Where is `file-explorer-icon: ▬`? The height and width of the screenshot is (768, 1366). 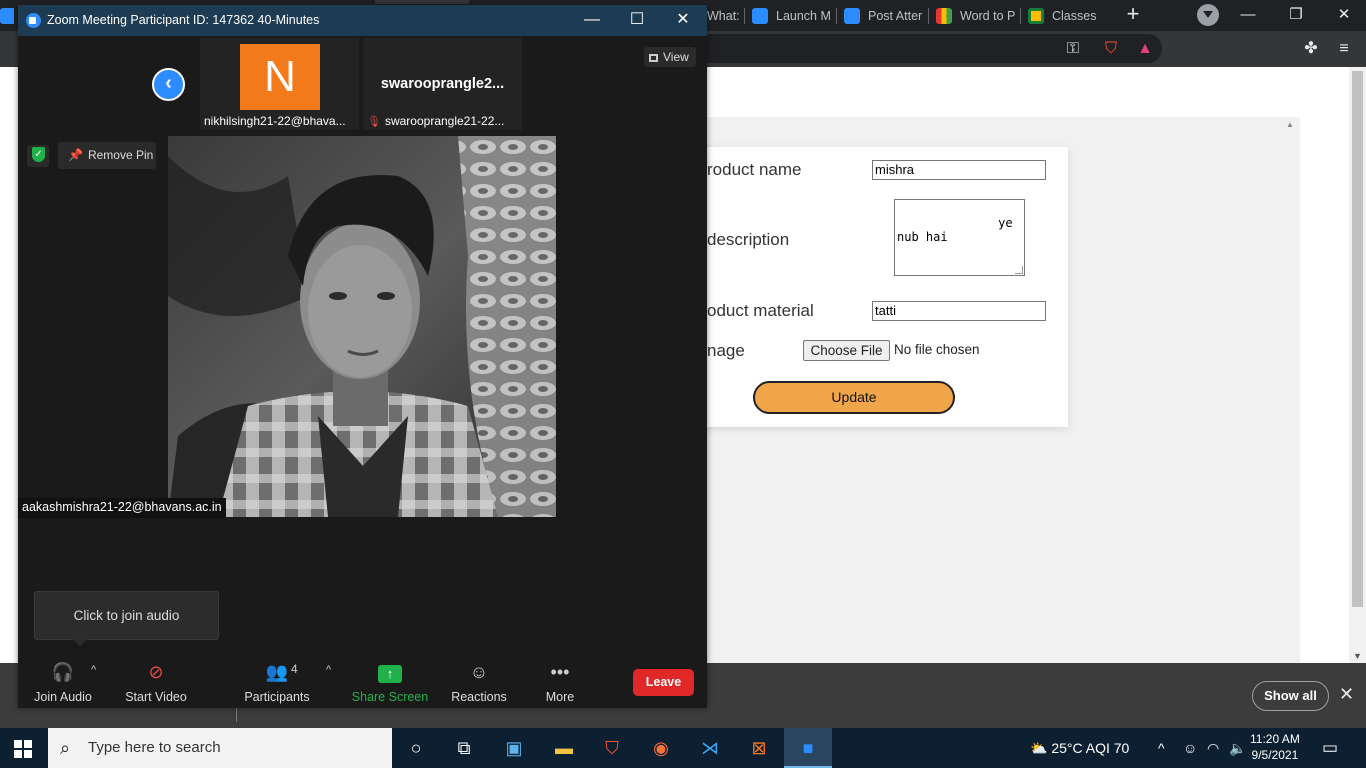
file-explorer-icon: ▬ is located at coordinates (564, 748).